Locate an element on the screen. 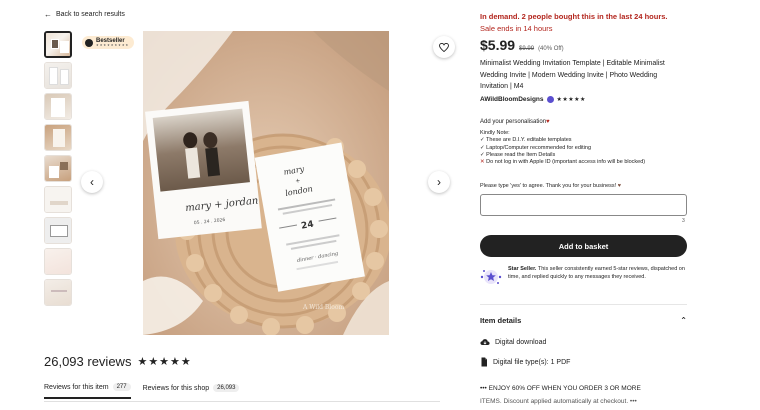 The image size is (760, 410). favorite-button is located at coordinates (444, 47).